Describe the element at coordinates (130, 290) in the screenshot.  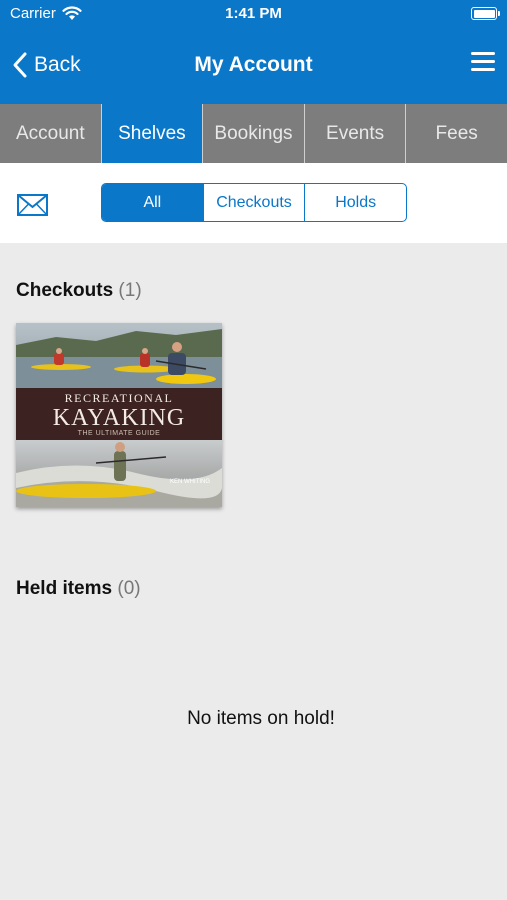
I see `checkouts-count: (1)` at that location.